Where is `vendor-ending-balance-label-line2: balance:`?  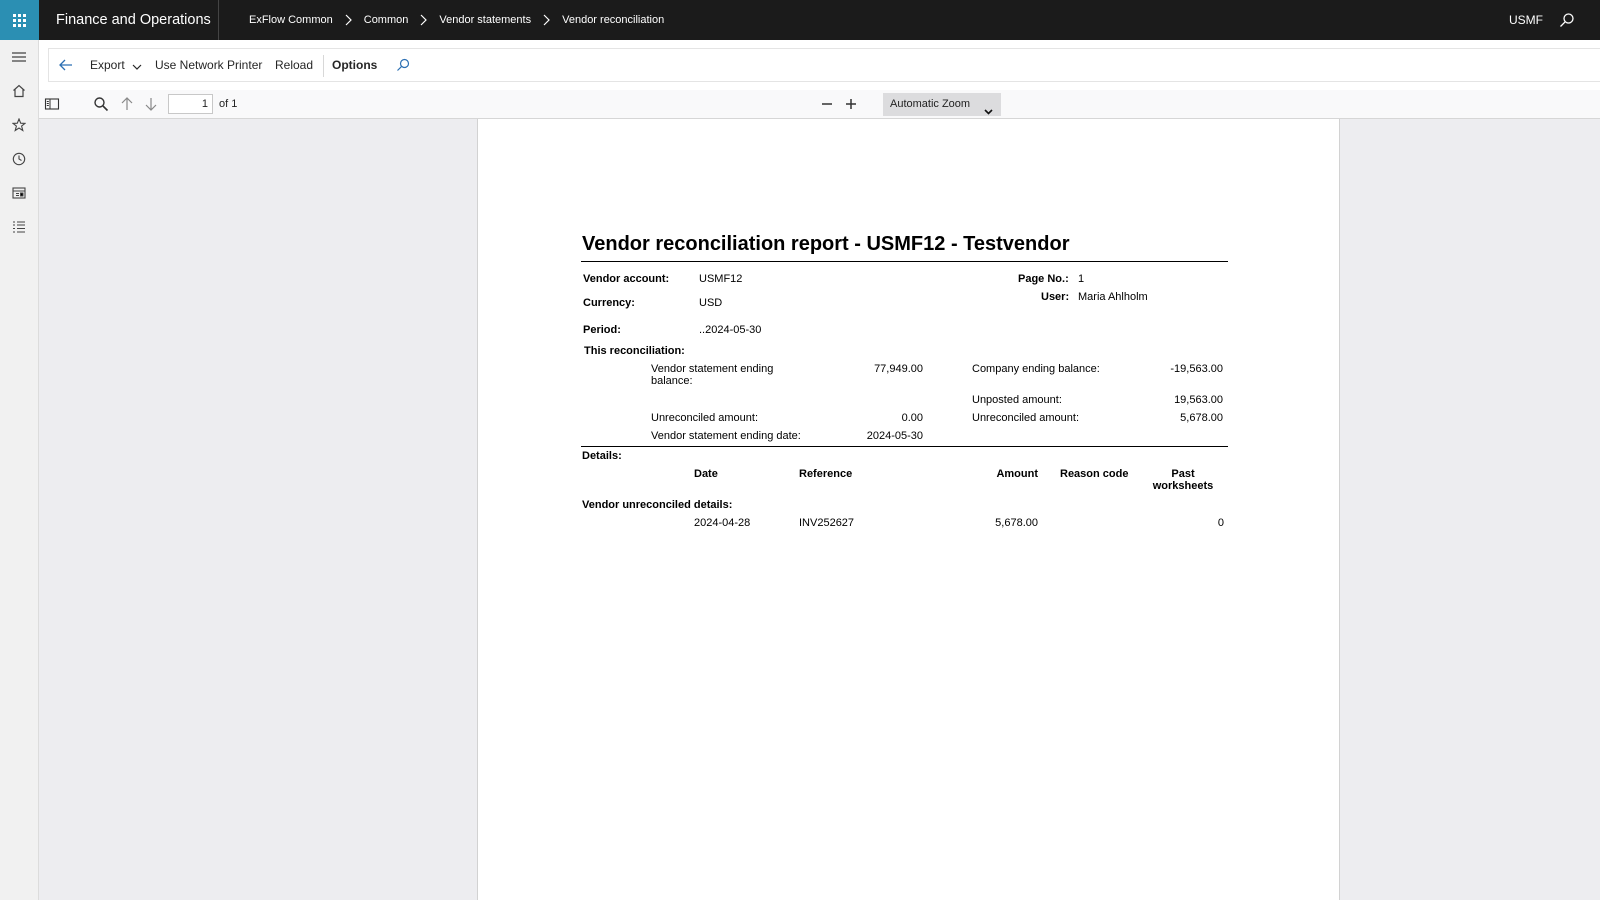
vendor-ending-balance-label-line2: balance: is located at coordinates (672, 381).